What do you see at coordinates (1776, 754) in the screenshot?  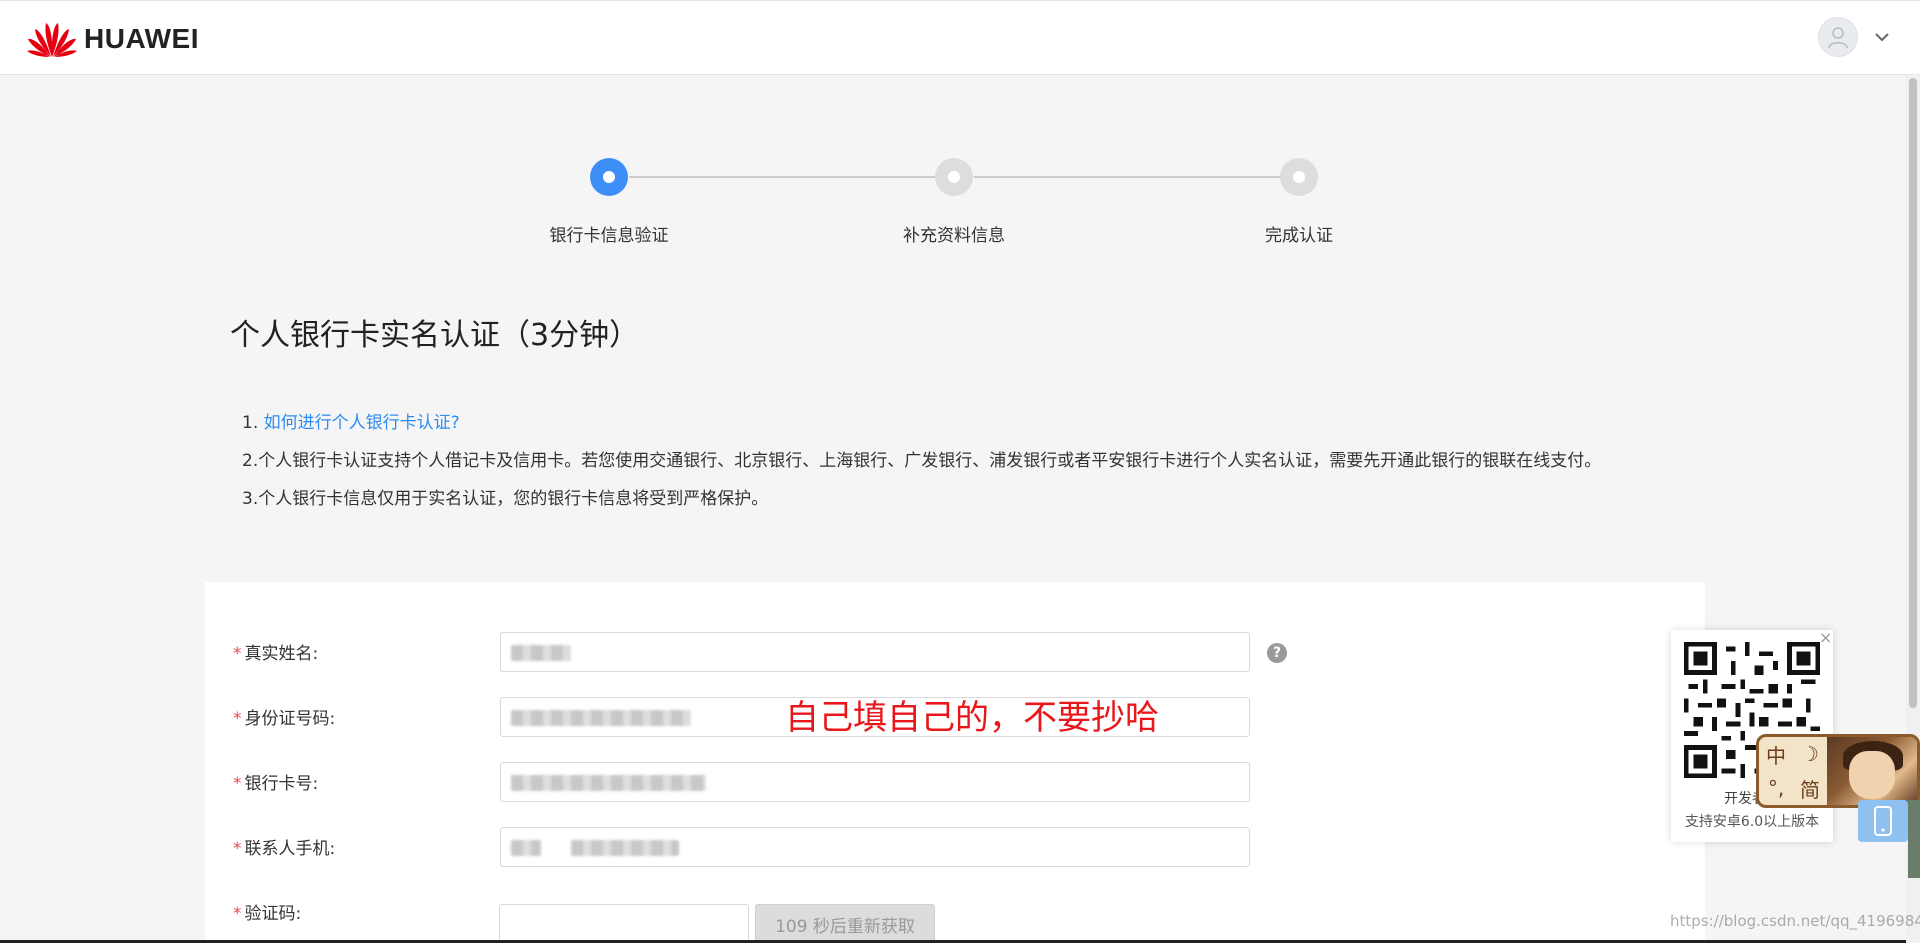 I see `ime-chinese-mode-key: 中` at bounding box center [1776, 754].